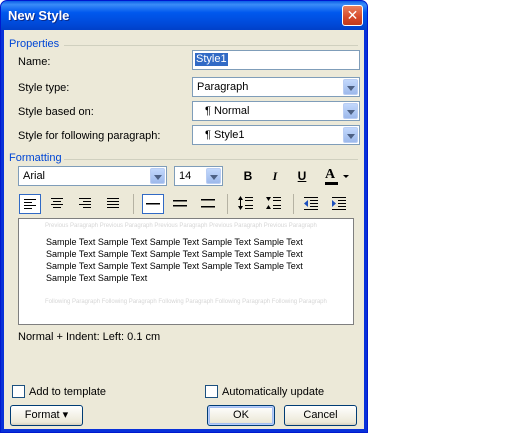 Image resolution: width=512 pixels, height=435 pixels. I want to click on properties-divider, so click(211, 45).